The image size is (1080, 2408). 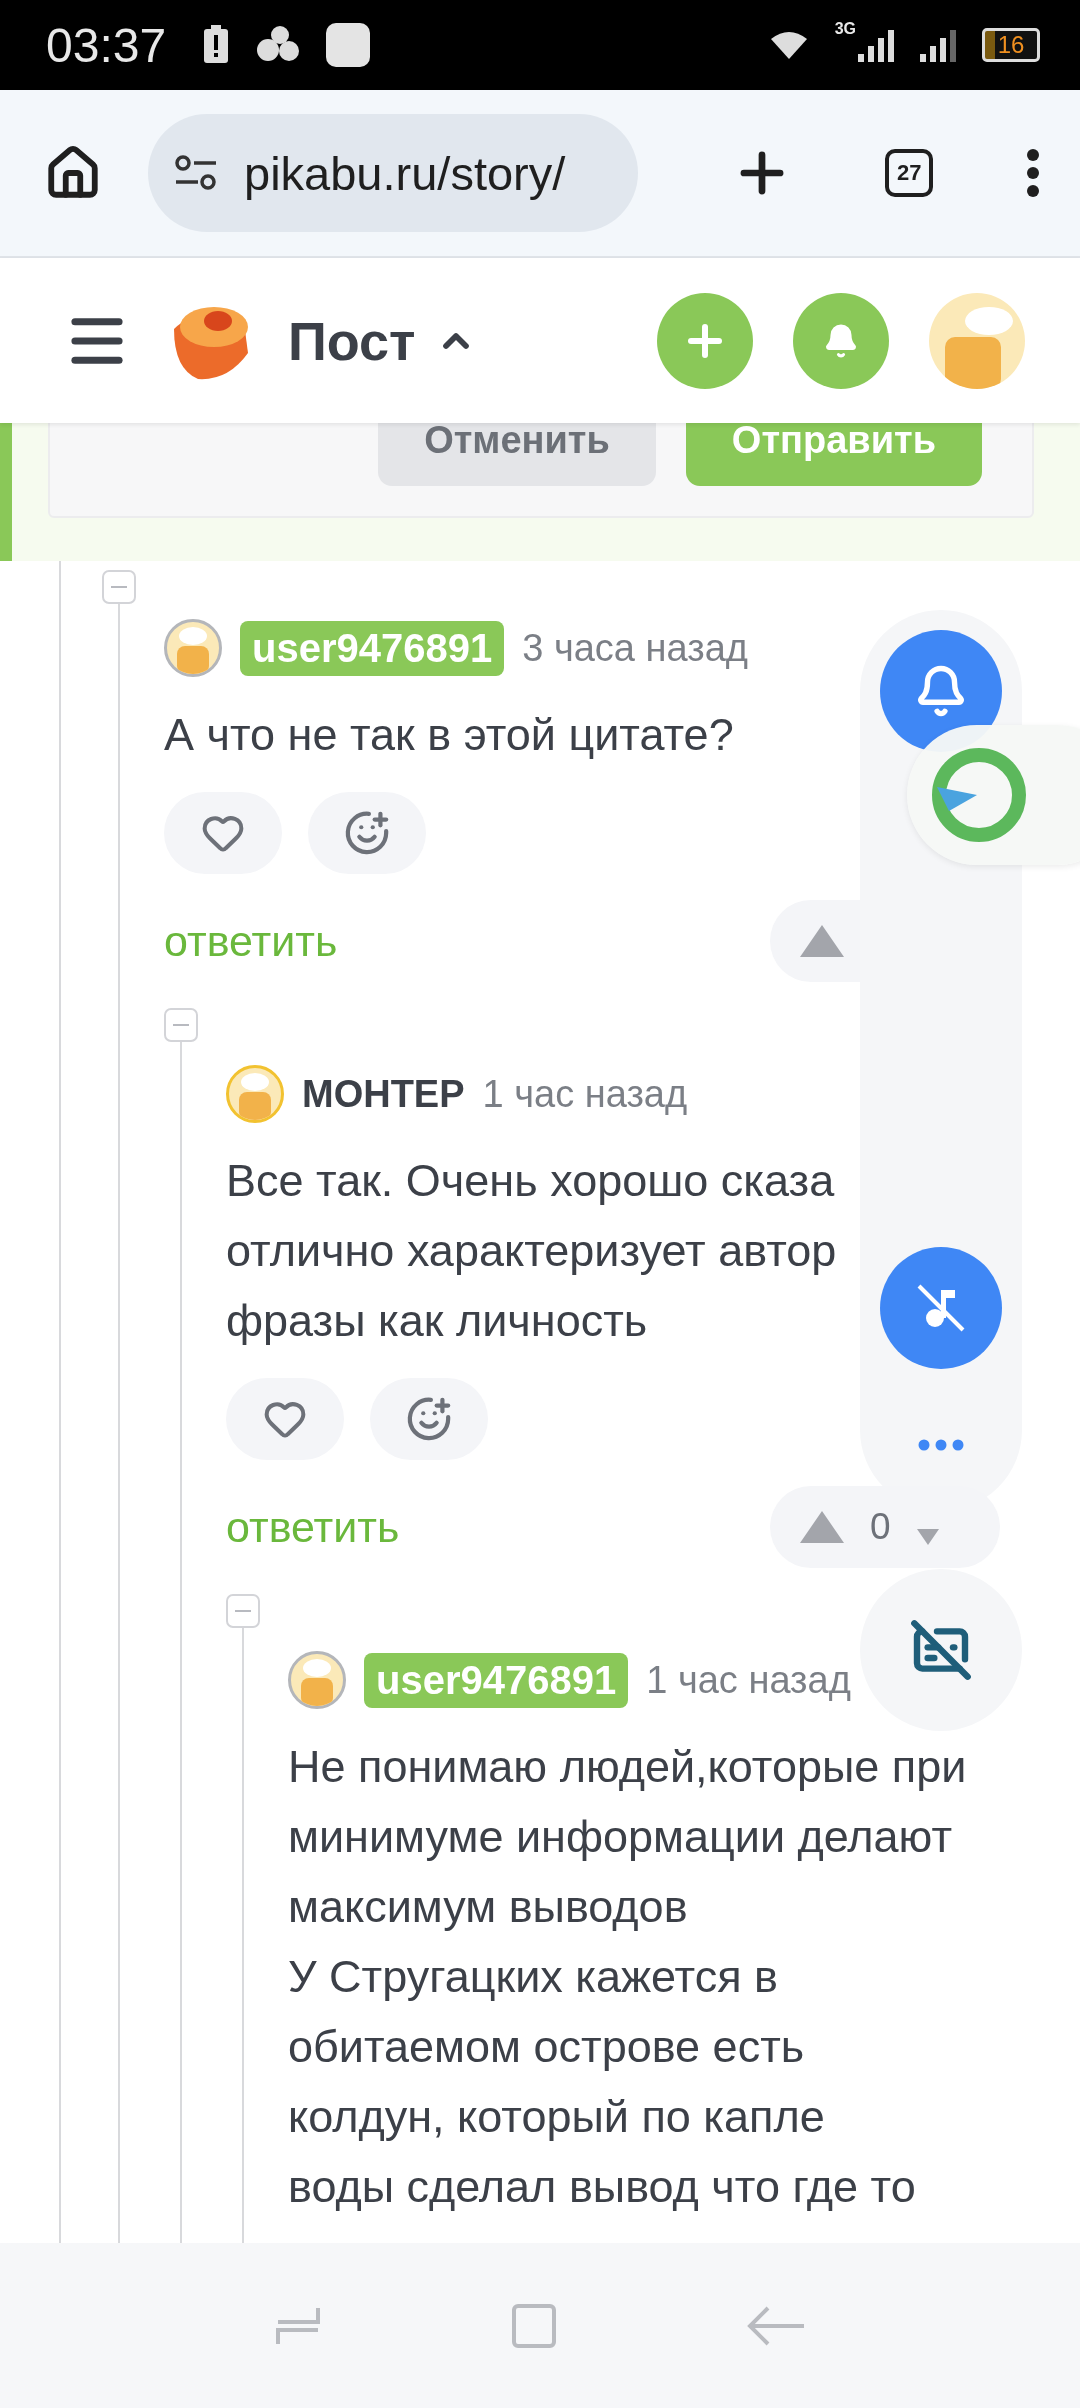 I want to click on downvote-icon, so click(x=927, y=1537).